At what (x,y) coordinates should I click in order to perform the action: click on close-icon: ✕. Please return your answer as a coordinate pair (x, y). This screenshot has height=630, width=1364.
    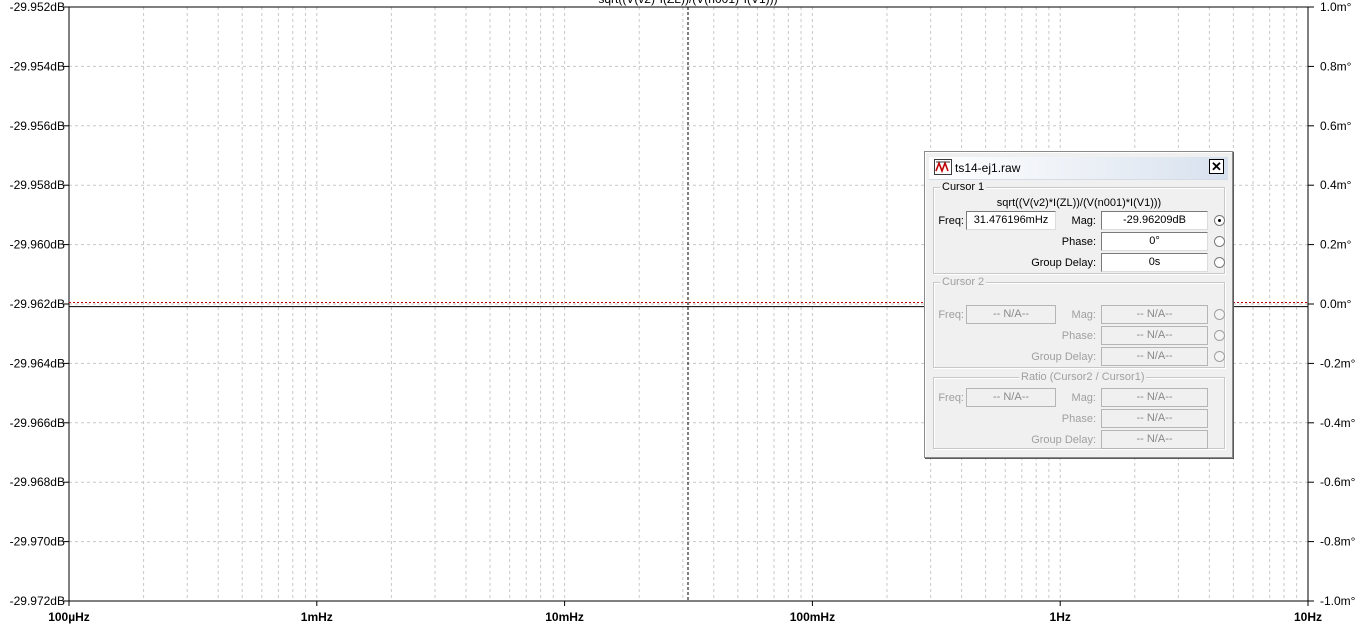
    Looking at the image, I should click on (1216, 166).